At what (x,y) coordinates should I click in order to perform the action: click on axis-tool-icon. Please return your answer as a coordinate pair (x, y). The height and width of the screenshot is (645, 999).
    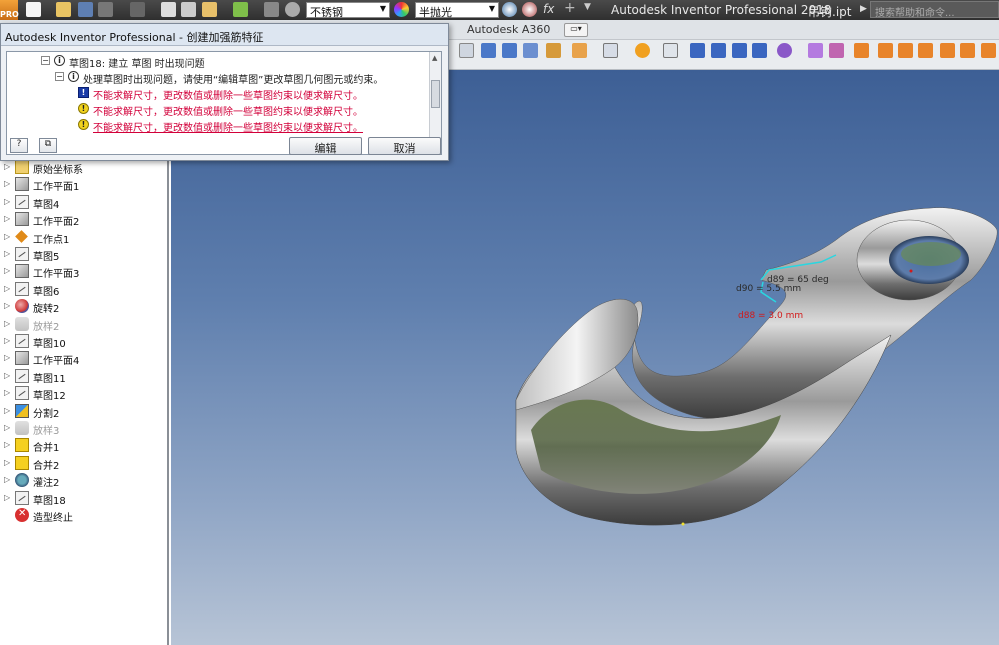
    Looking at the image, I should click on (670, 50).